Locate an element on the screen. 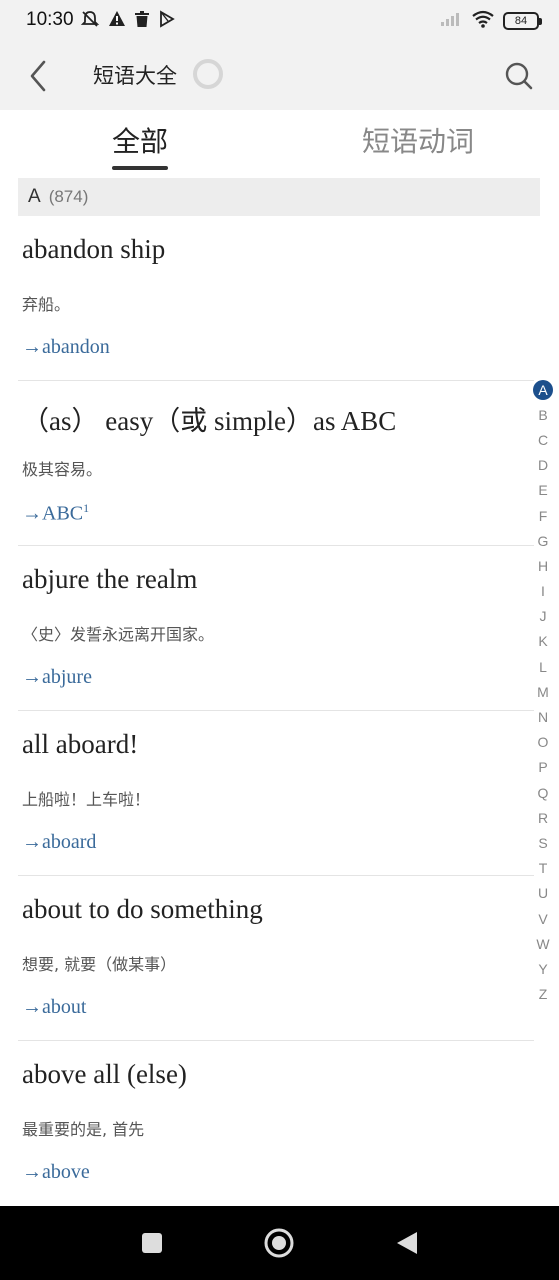 The height and width of the screenshot is (1280, 559). status-icons-right: 84 is located at coordinates (490, 21).